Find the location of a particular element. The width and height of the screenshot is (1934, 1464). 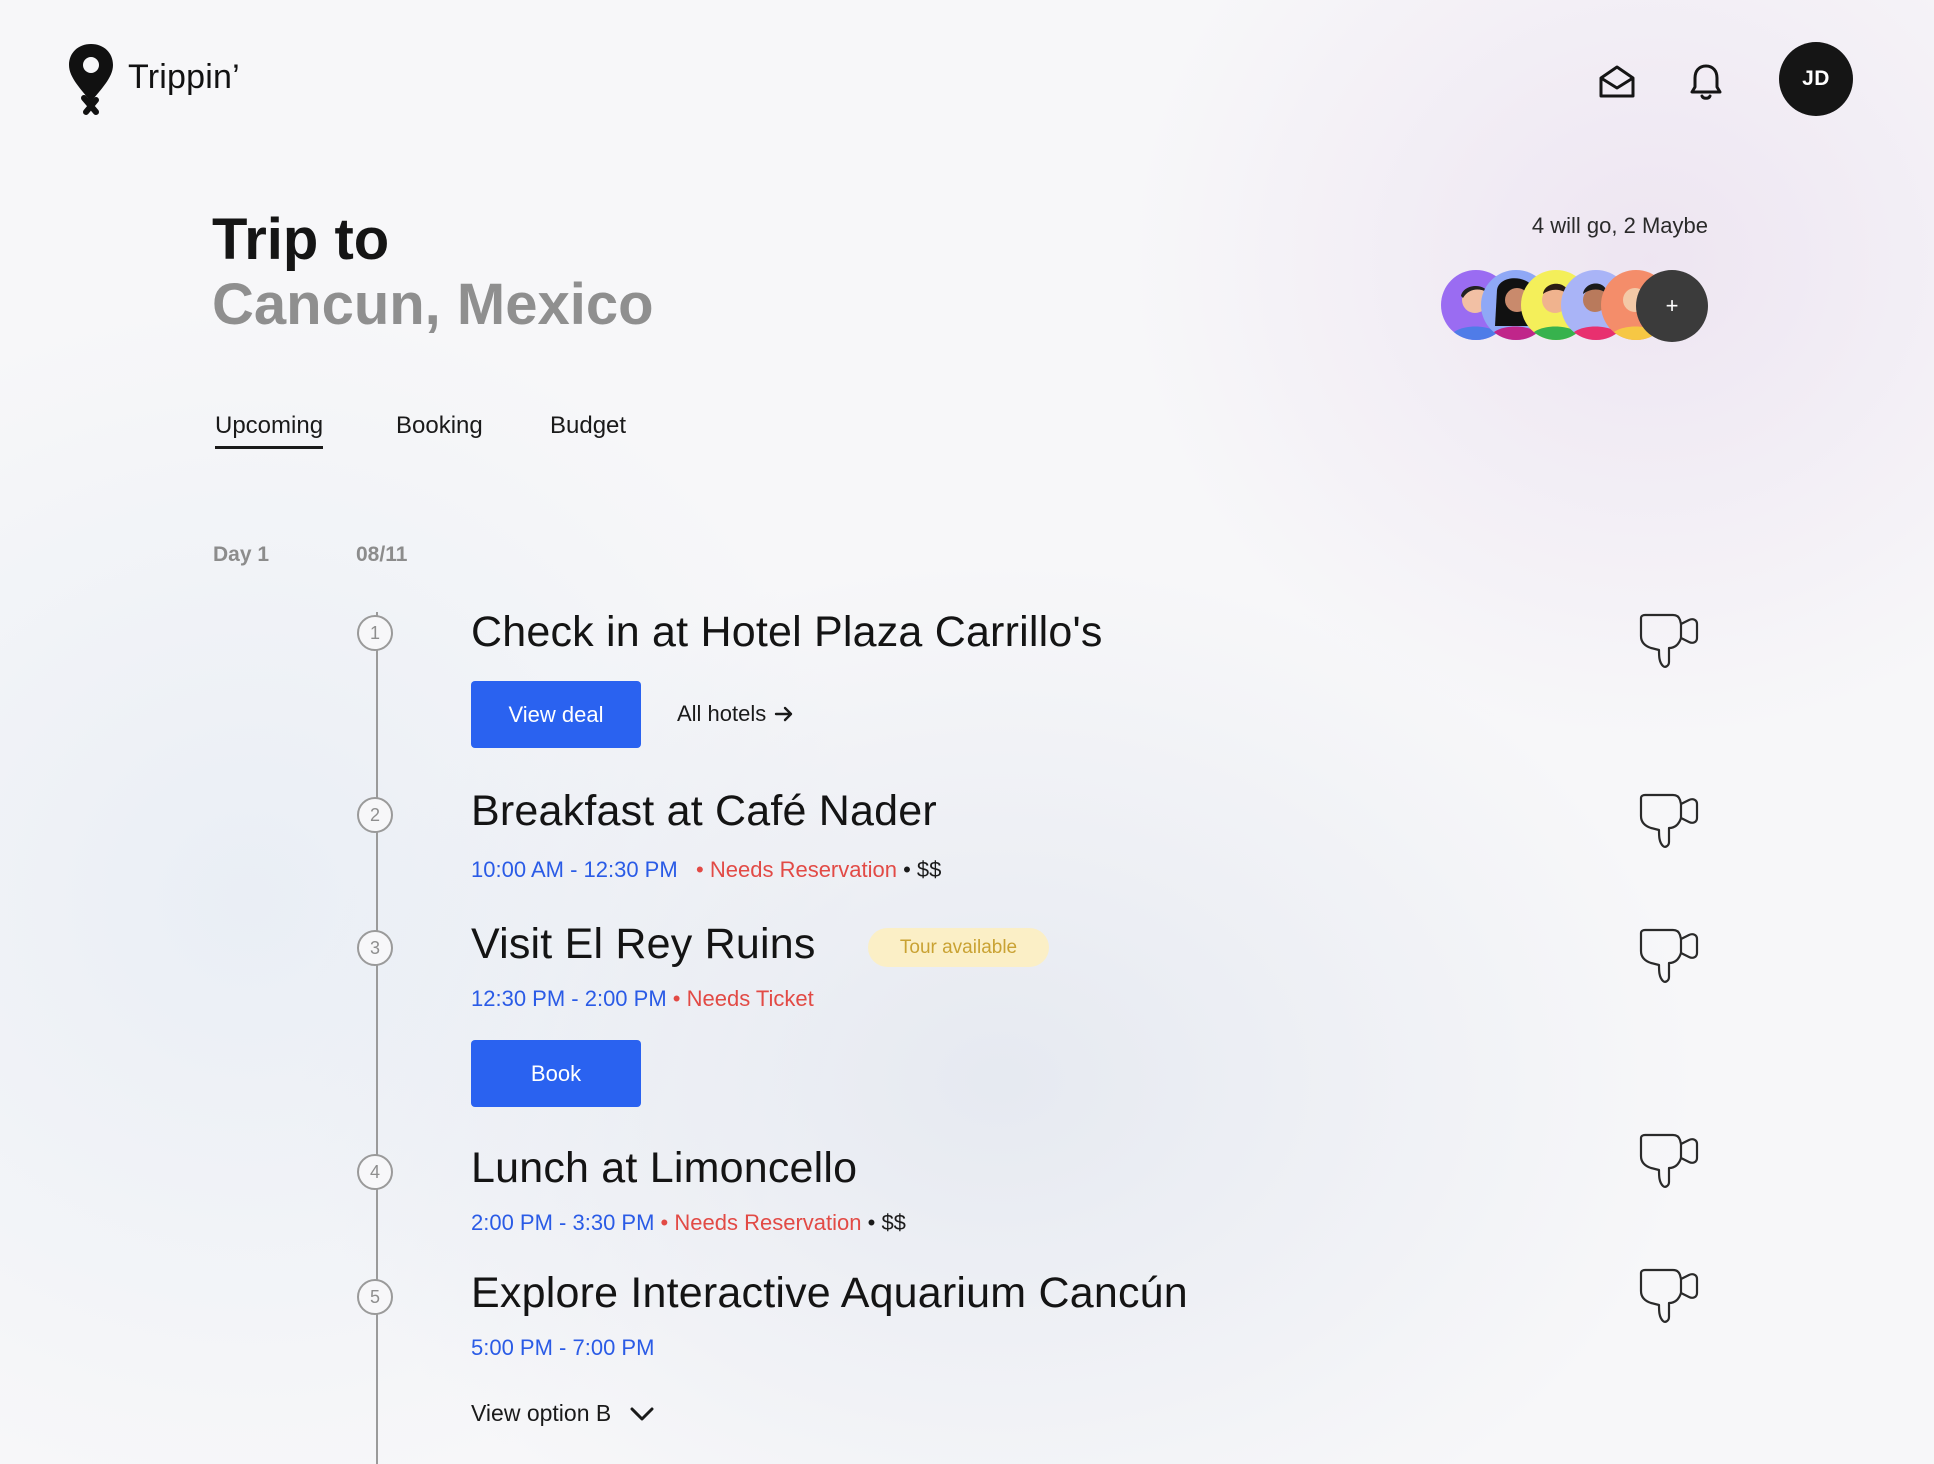

trip-destination: Cancun, Mexico is located at coordinates (433, 304).